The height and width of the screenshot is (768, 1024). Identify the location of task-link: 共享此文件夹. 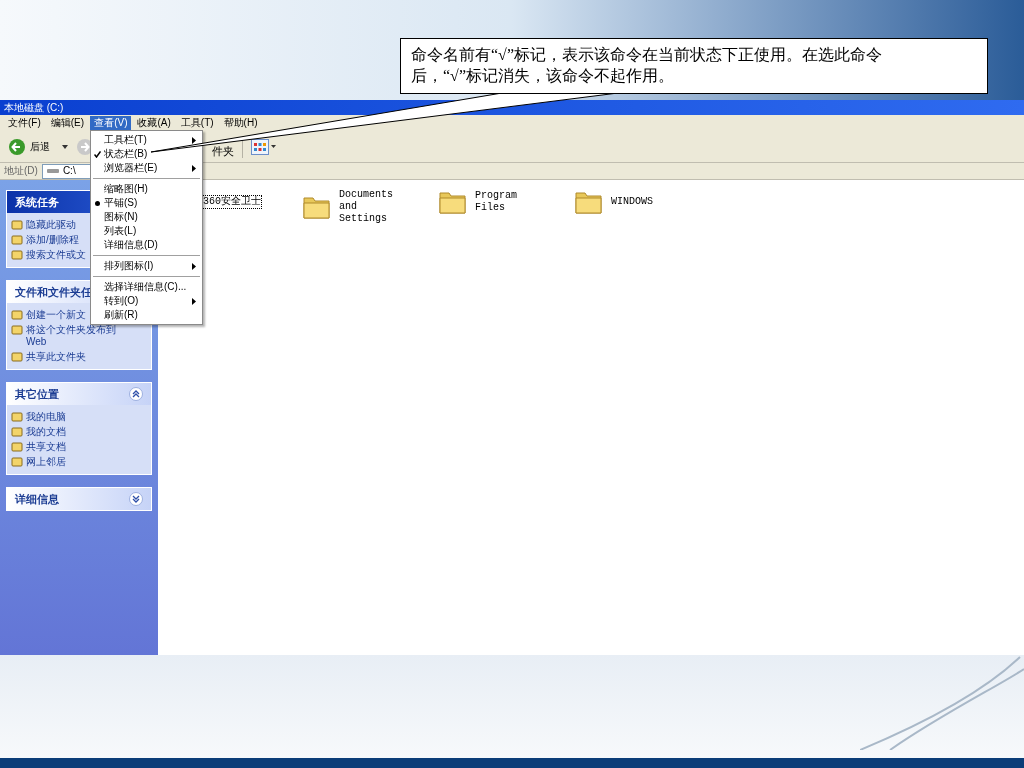
(76, 357).